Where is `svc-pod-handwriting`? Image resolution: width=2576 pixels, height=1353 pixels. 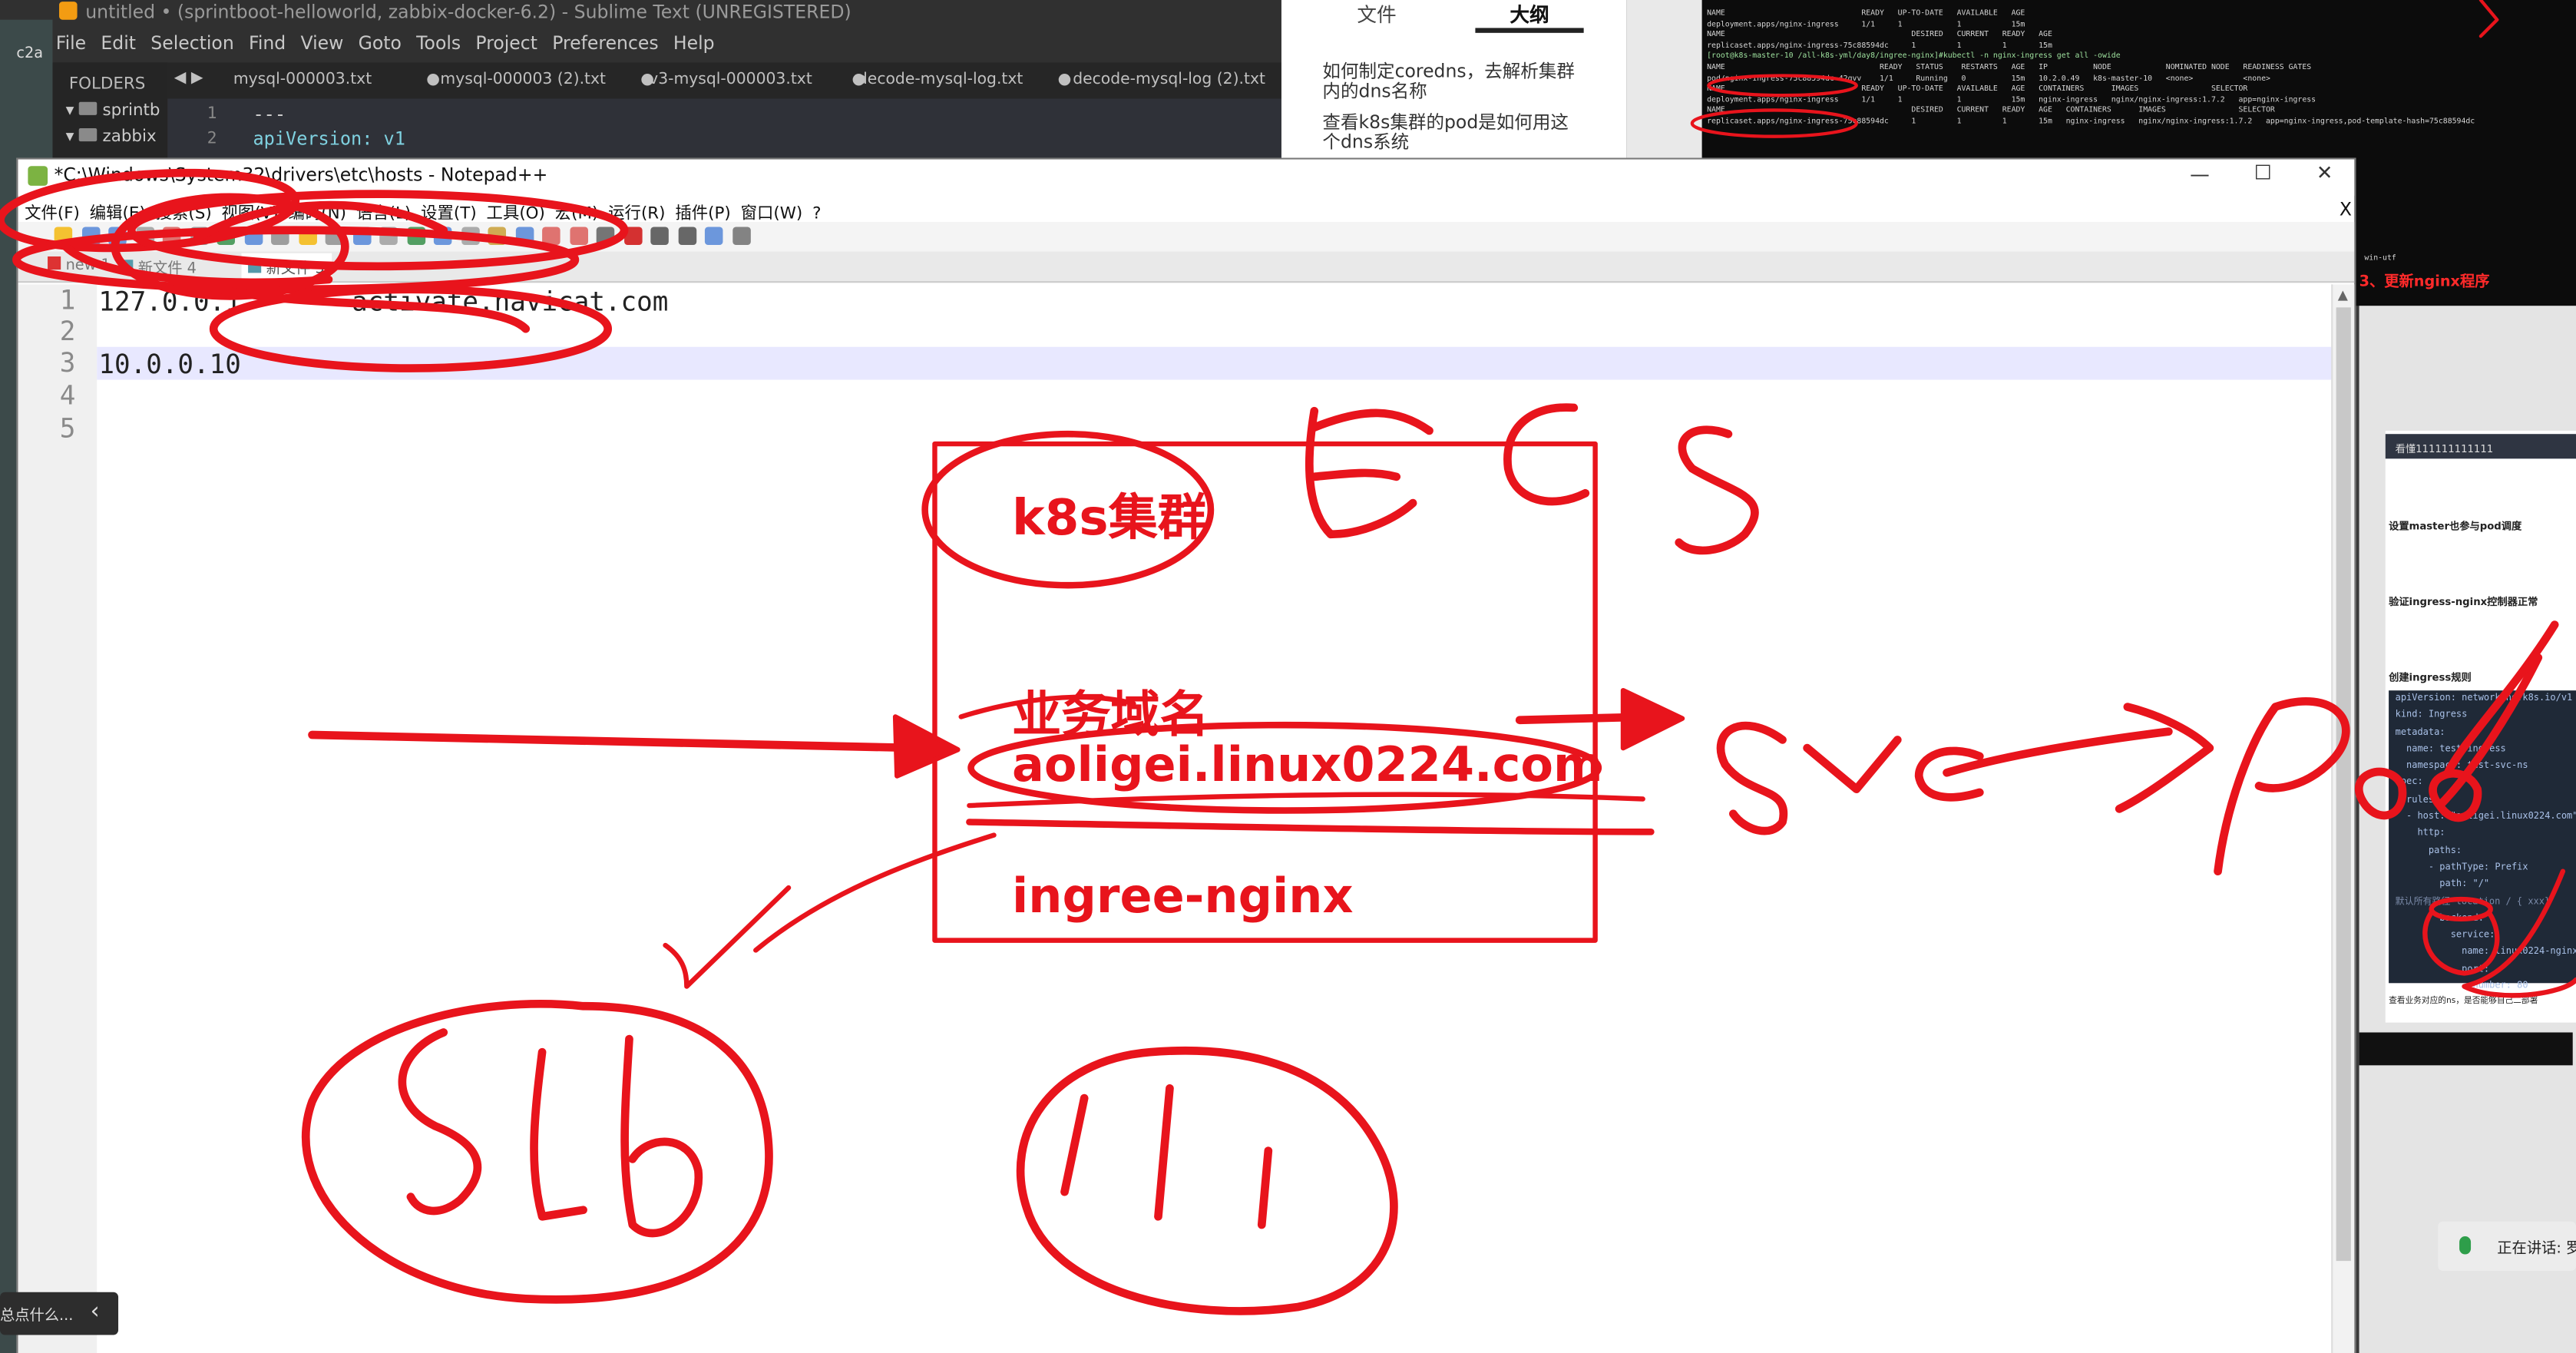
svc-pod-handwriting is located at coordinates (2137, 748).